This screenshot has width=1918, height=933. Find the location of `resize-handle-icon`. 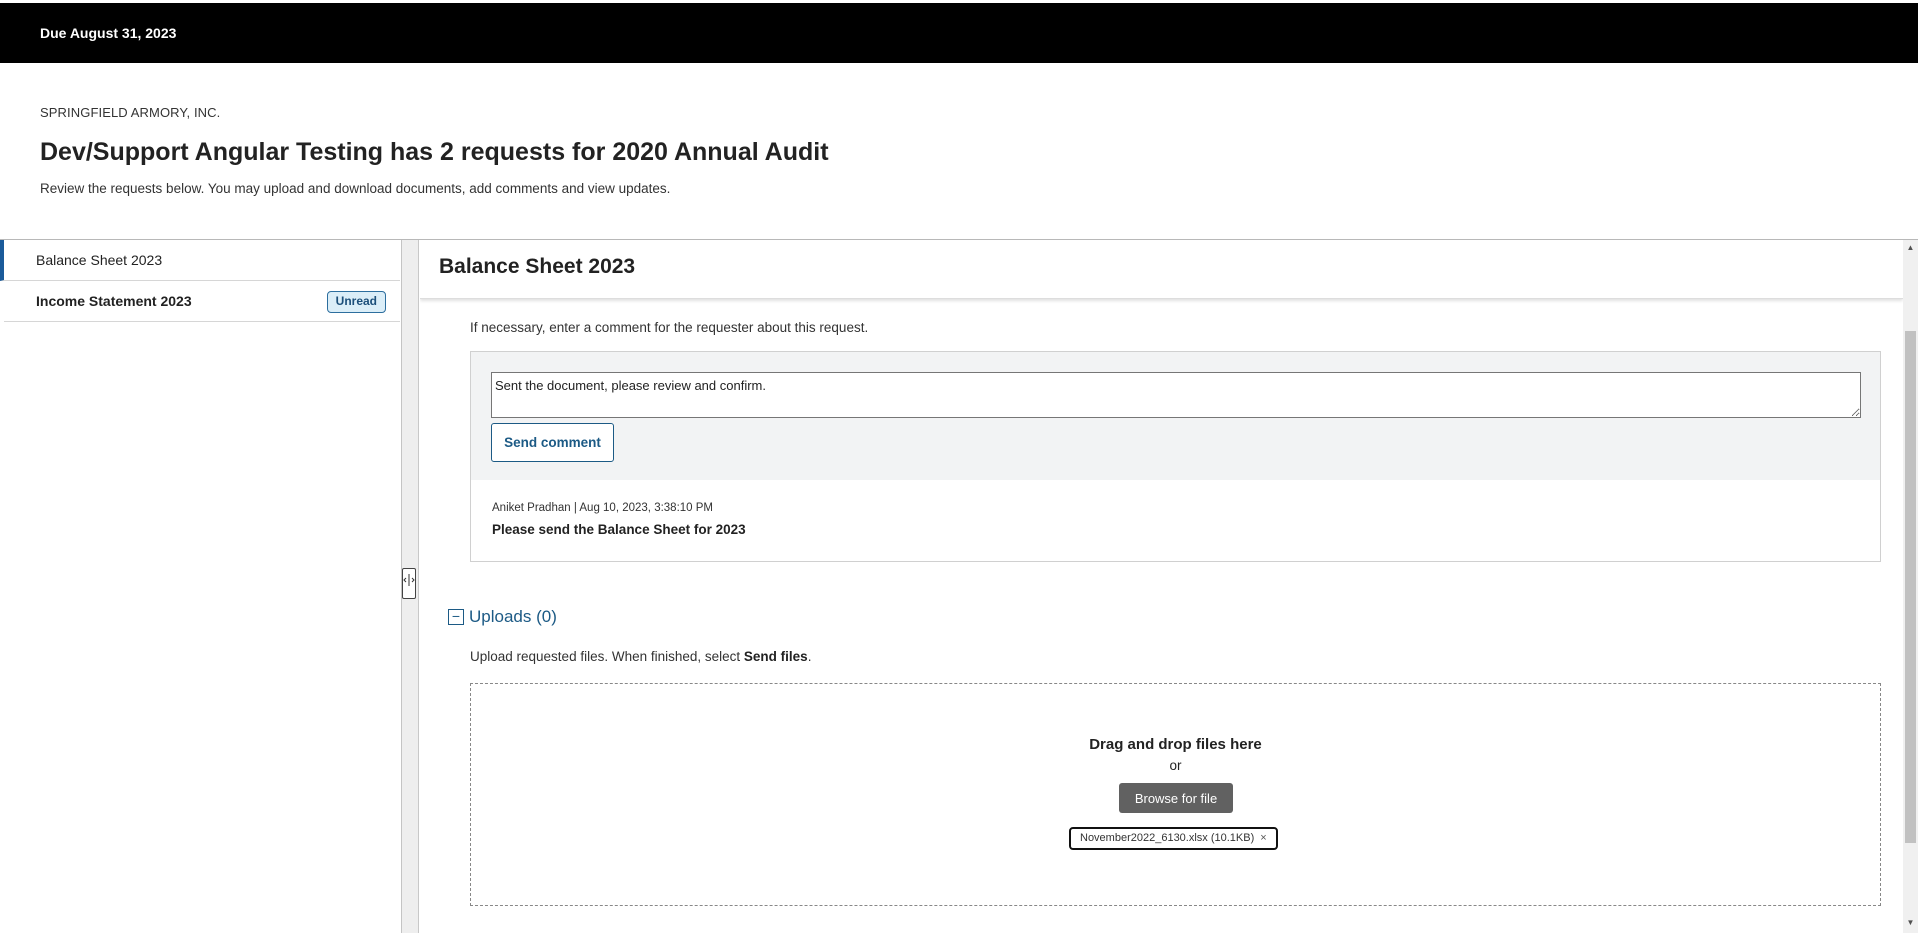

resize-handle-icon is located at coordinates (409, 583).